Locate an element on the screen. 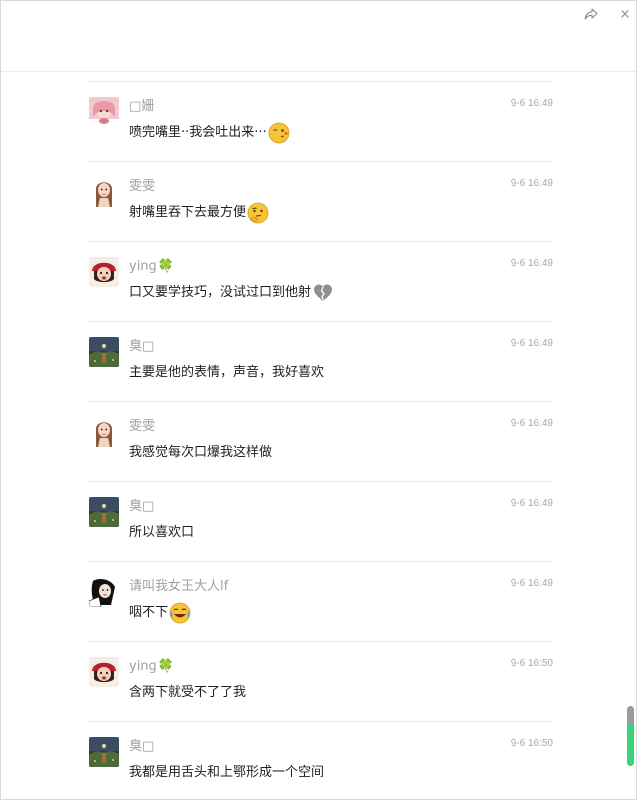 The image size is (637, 800). sender-name: □姗 is located at coordinates (142, 106).